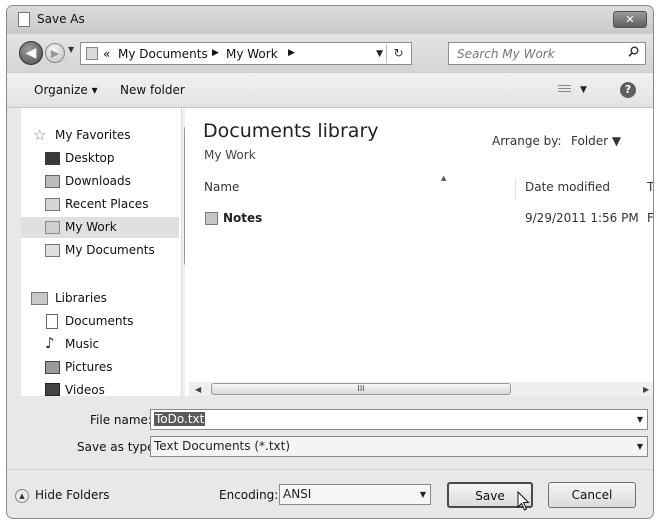  I want to click on nav-item-videos: Videos, so click(100, 390).